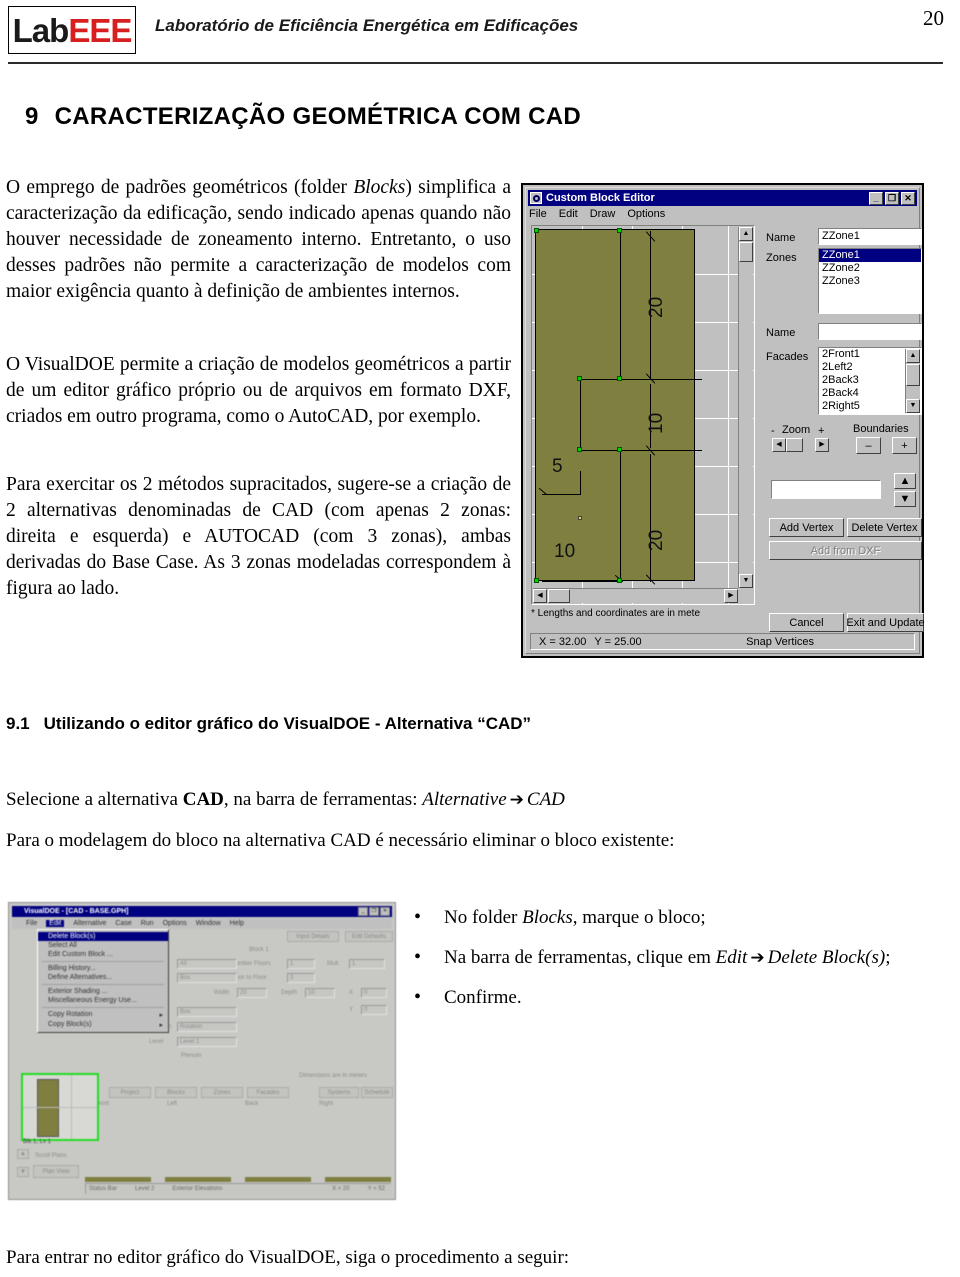 The width and height of the screenshot is (960, 1277). What do you see at coordinates (103, 1015) in the screenshot?
I see `menu-item-copy-rotation: Copy Rotation ▸` at bounding box center [103, 1015].